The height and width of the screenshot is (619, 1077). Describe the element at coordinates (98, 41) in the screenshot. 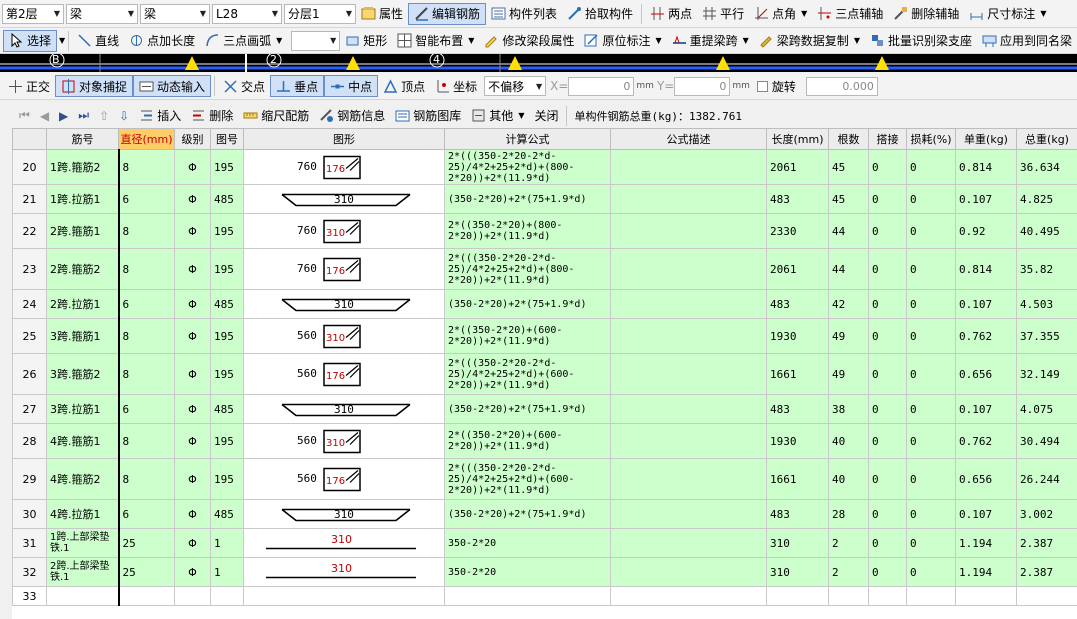

I see `line-button: 直线` at that location.